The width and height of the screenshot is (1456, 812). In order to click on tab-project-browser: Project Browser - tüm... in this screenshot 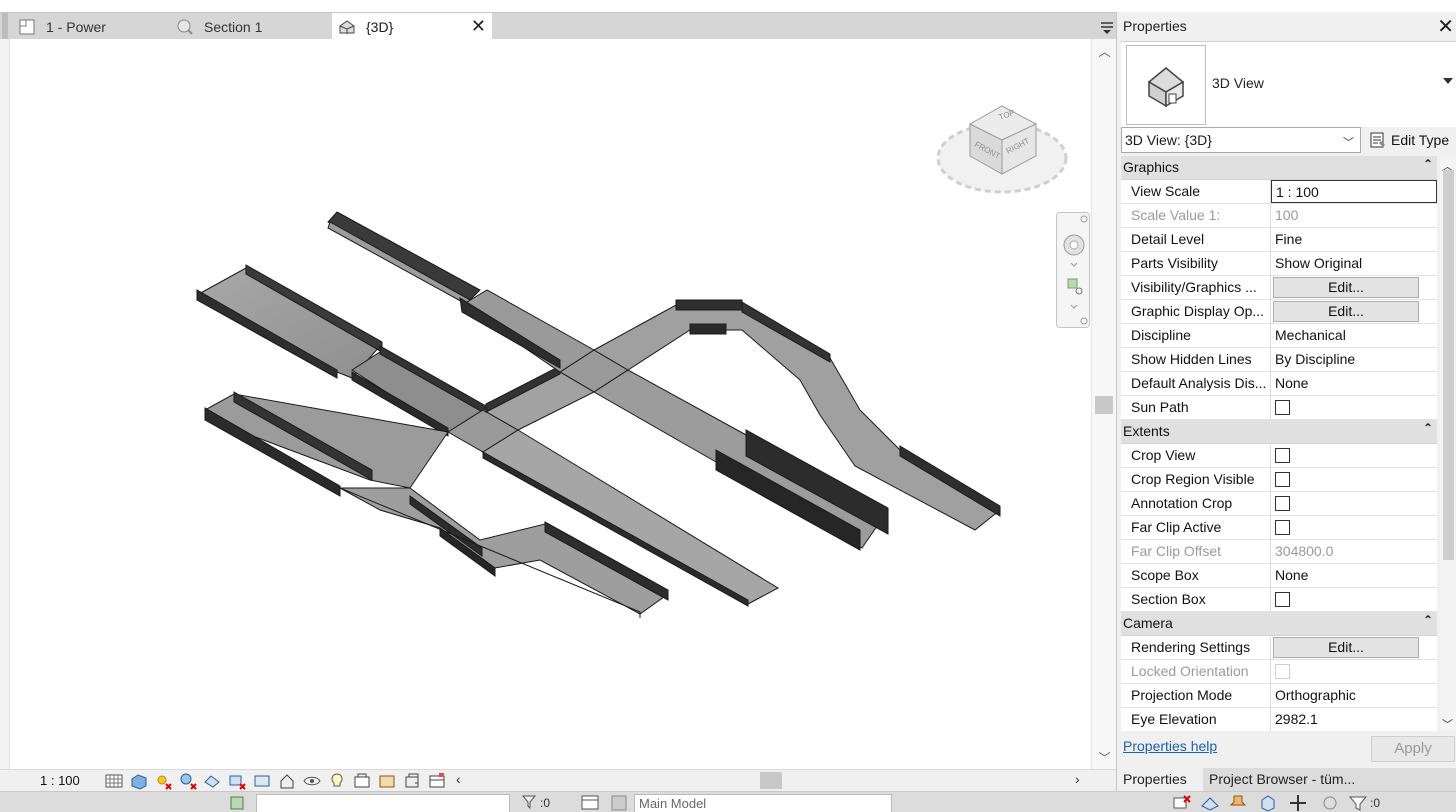, I will do `click(1303, 779)`.